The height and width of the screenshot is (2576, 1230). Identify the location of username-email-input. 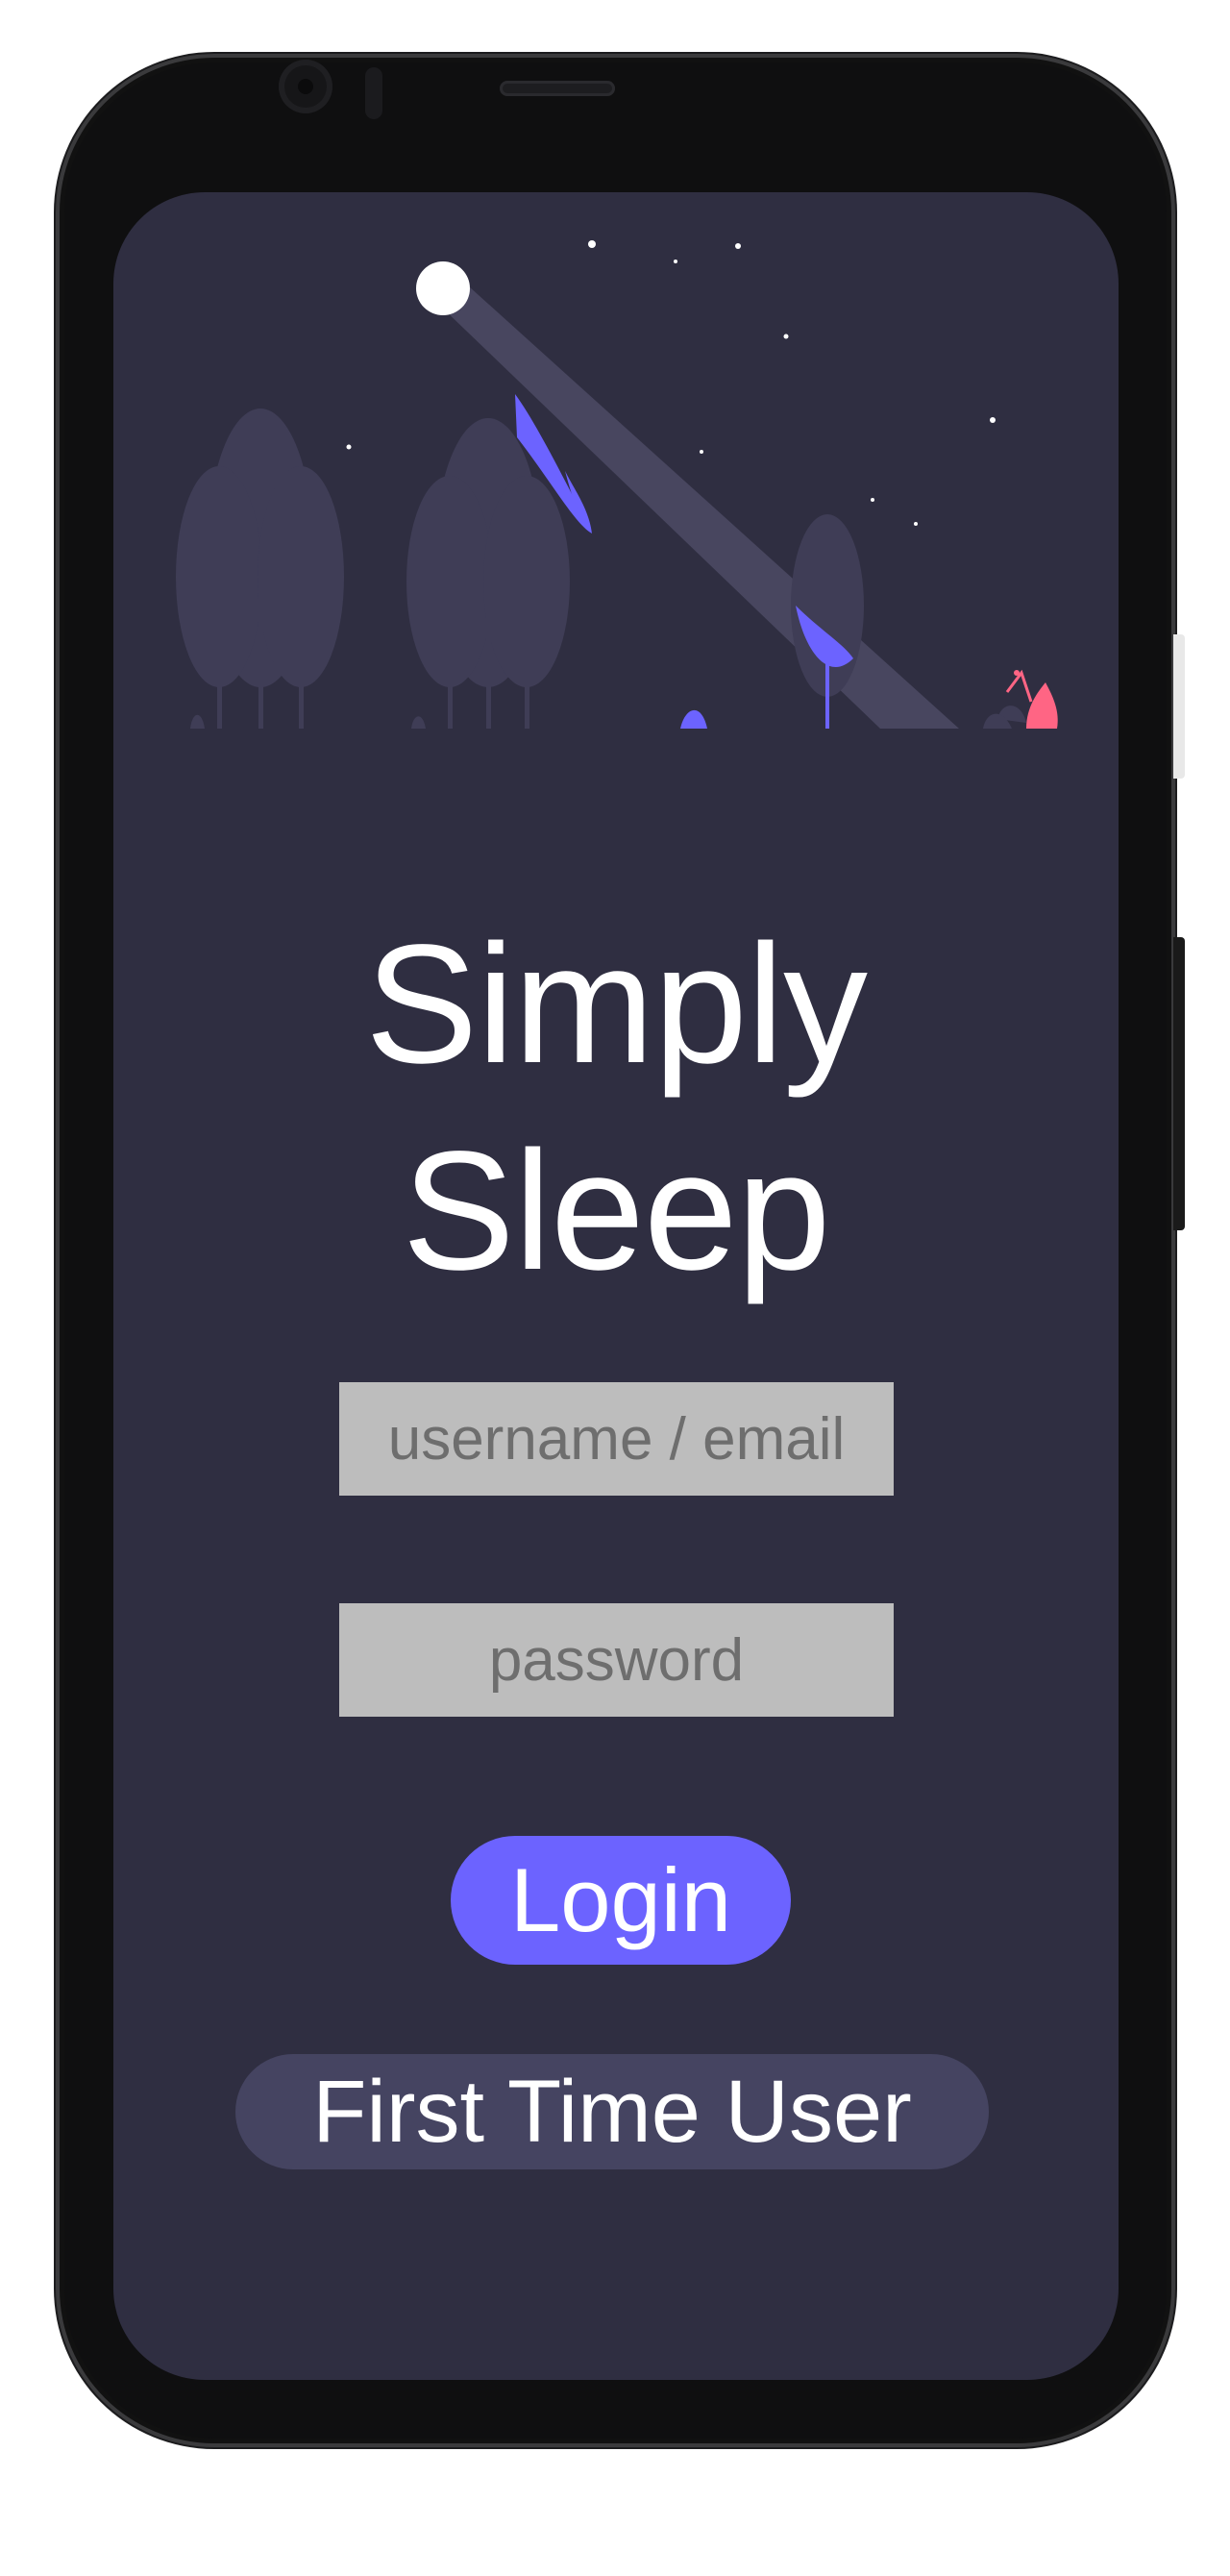
(616, 1439).